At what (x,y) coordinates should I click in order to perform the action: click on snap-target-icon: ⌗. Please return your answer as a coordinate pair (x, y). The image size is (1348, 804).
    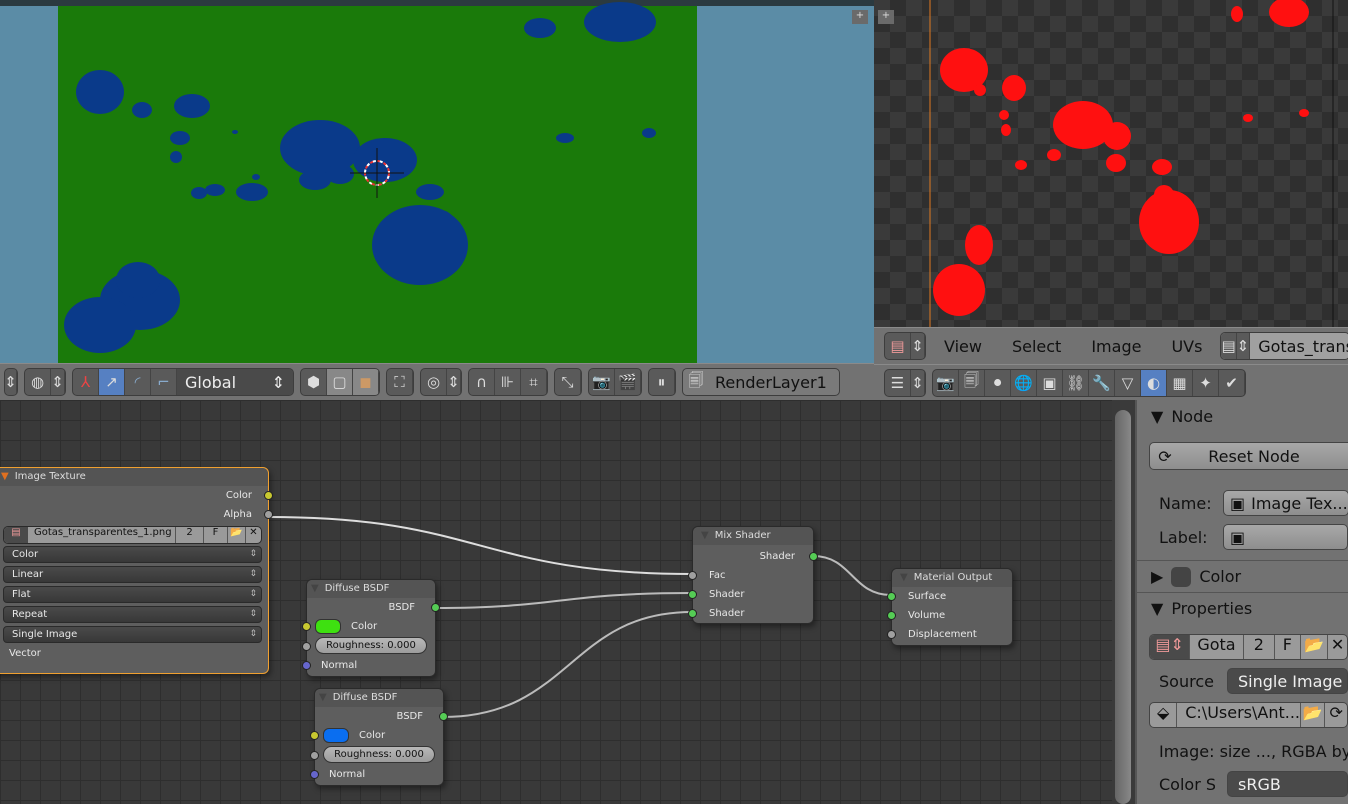
    Looking at the image, I should click on (534, 382).